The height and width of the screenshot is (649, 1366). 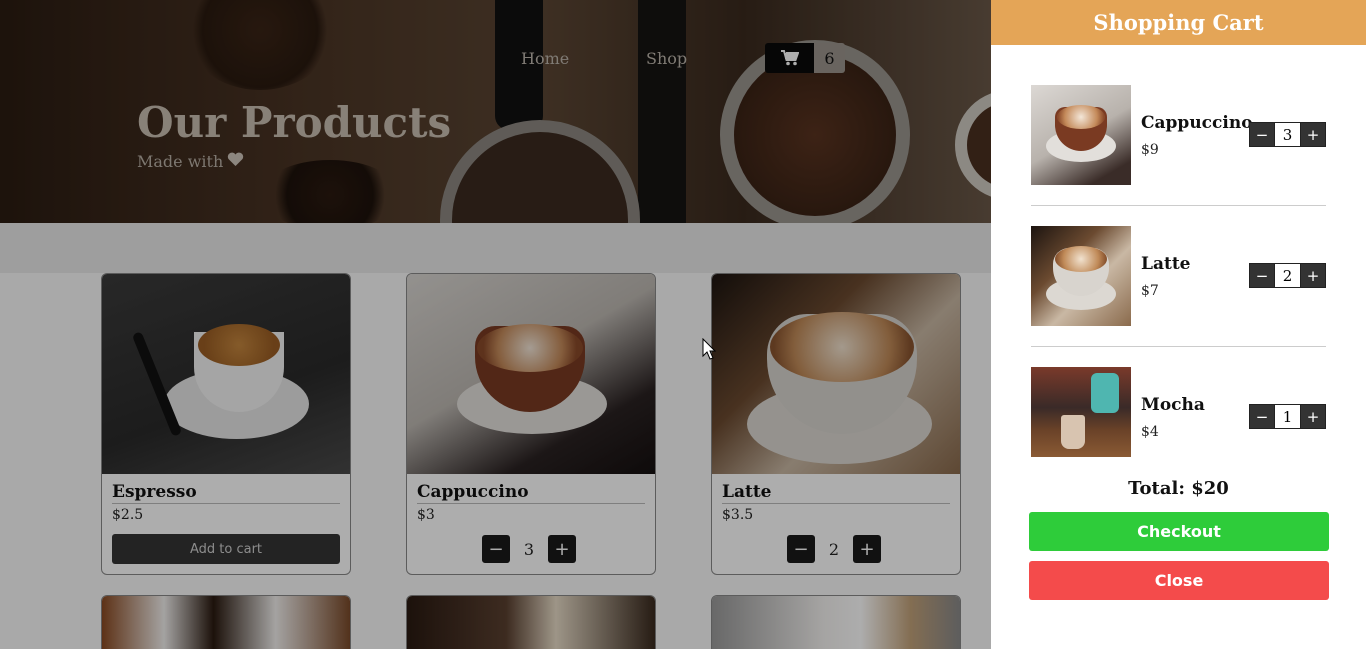 I want to click on cart-total: Total: $20, so click(x=1178, y=488).